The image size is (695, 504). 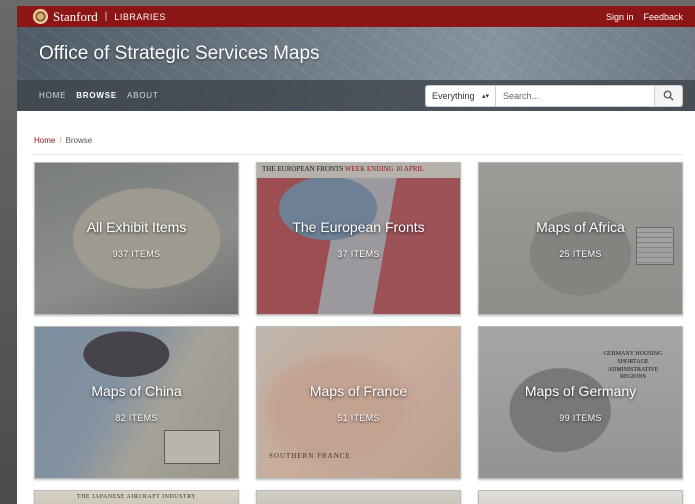 What do you see at coordinates (358, 227) in the screenshot?
I see `card-title: The European Fronts` at bounding box center [358, 227].